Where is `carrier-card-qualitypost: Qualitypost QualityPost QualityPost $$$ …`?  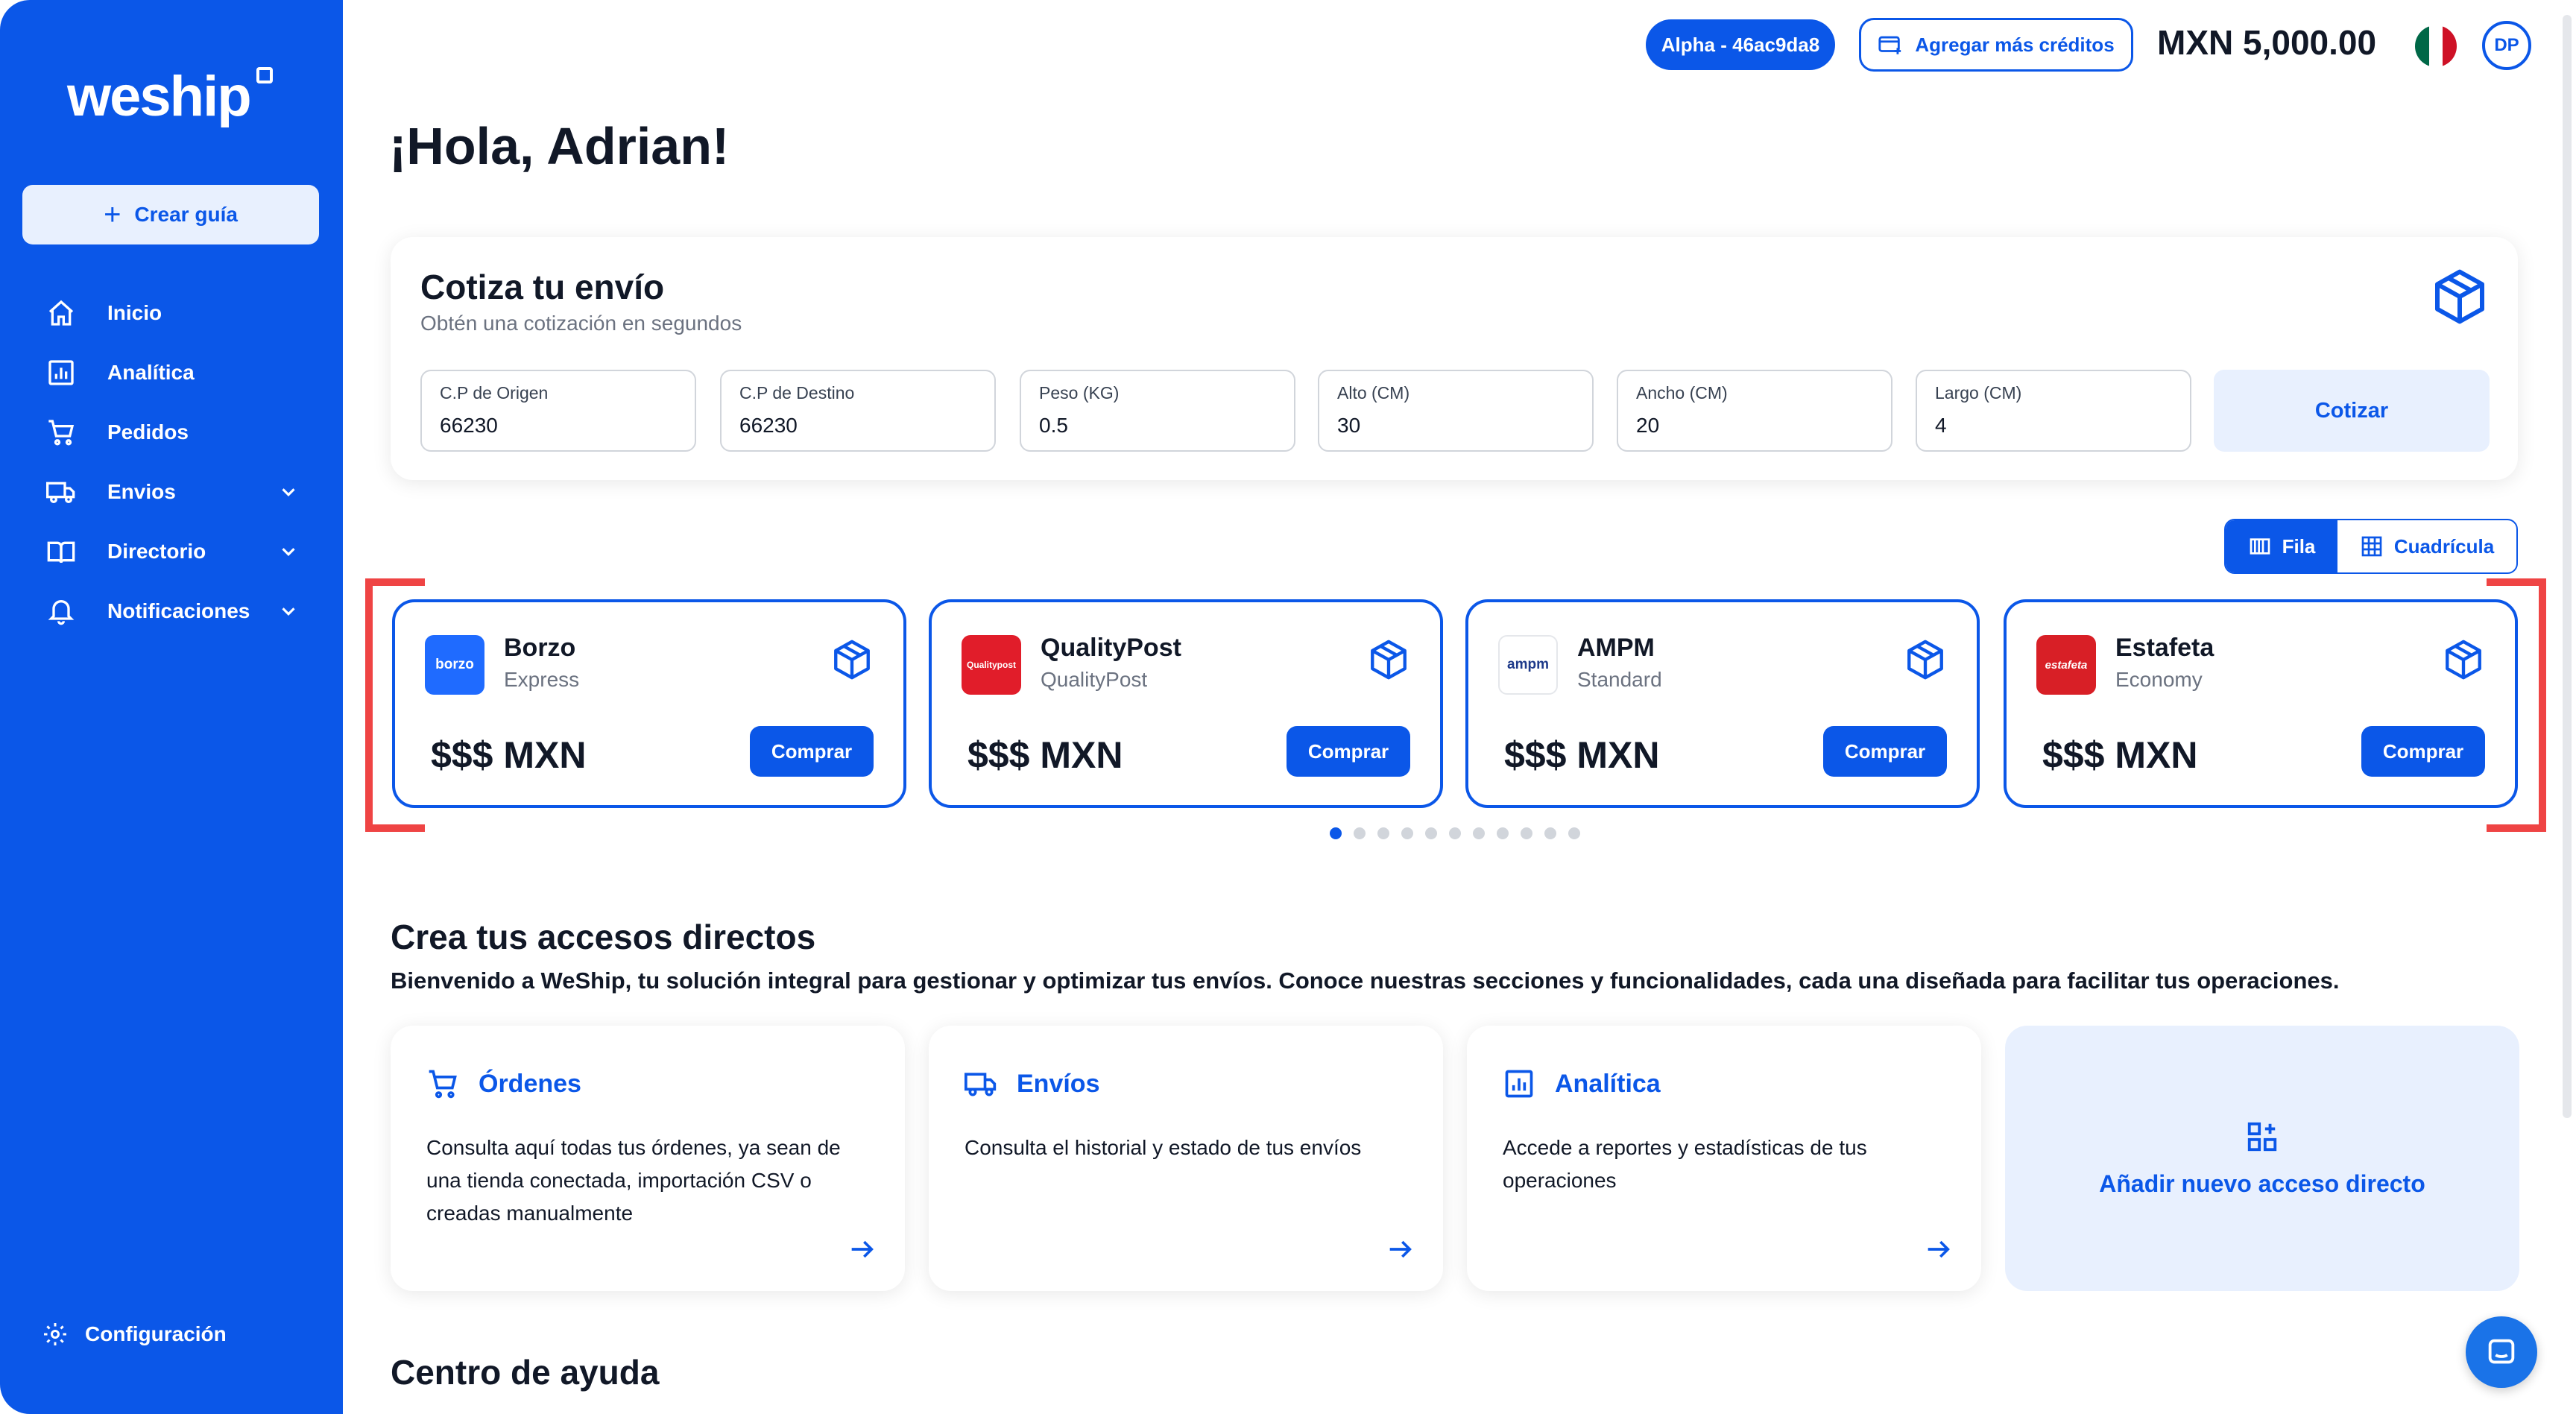 carrier-card-qualitypost: Qualitypost QualityPost QualityPost $$$ … is located at coordinates (1186, 703).